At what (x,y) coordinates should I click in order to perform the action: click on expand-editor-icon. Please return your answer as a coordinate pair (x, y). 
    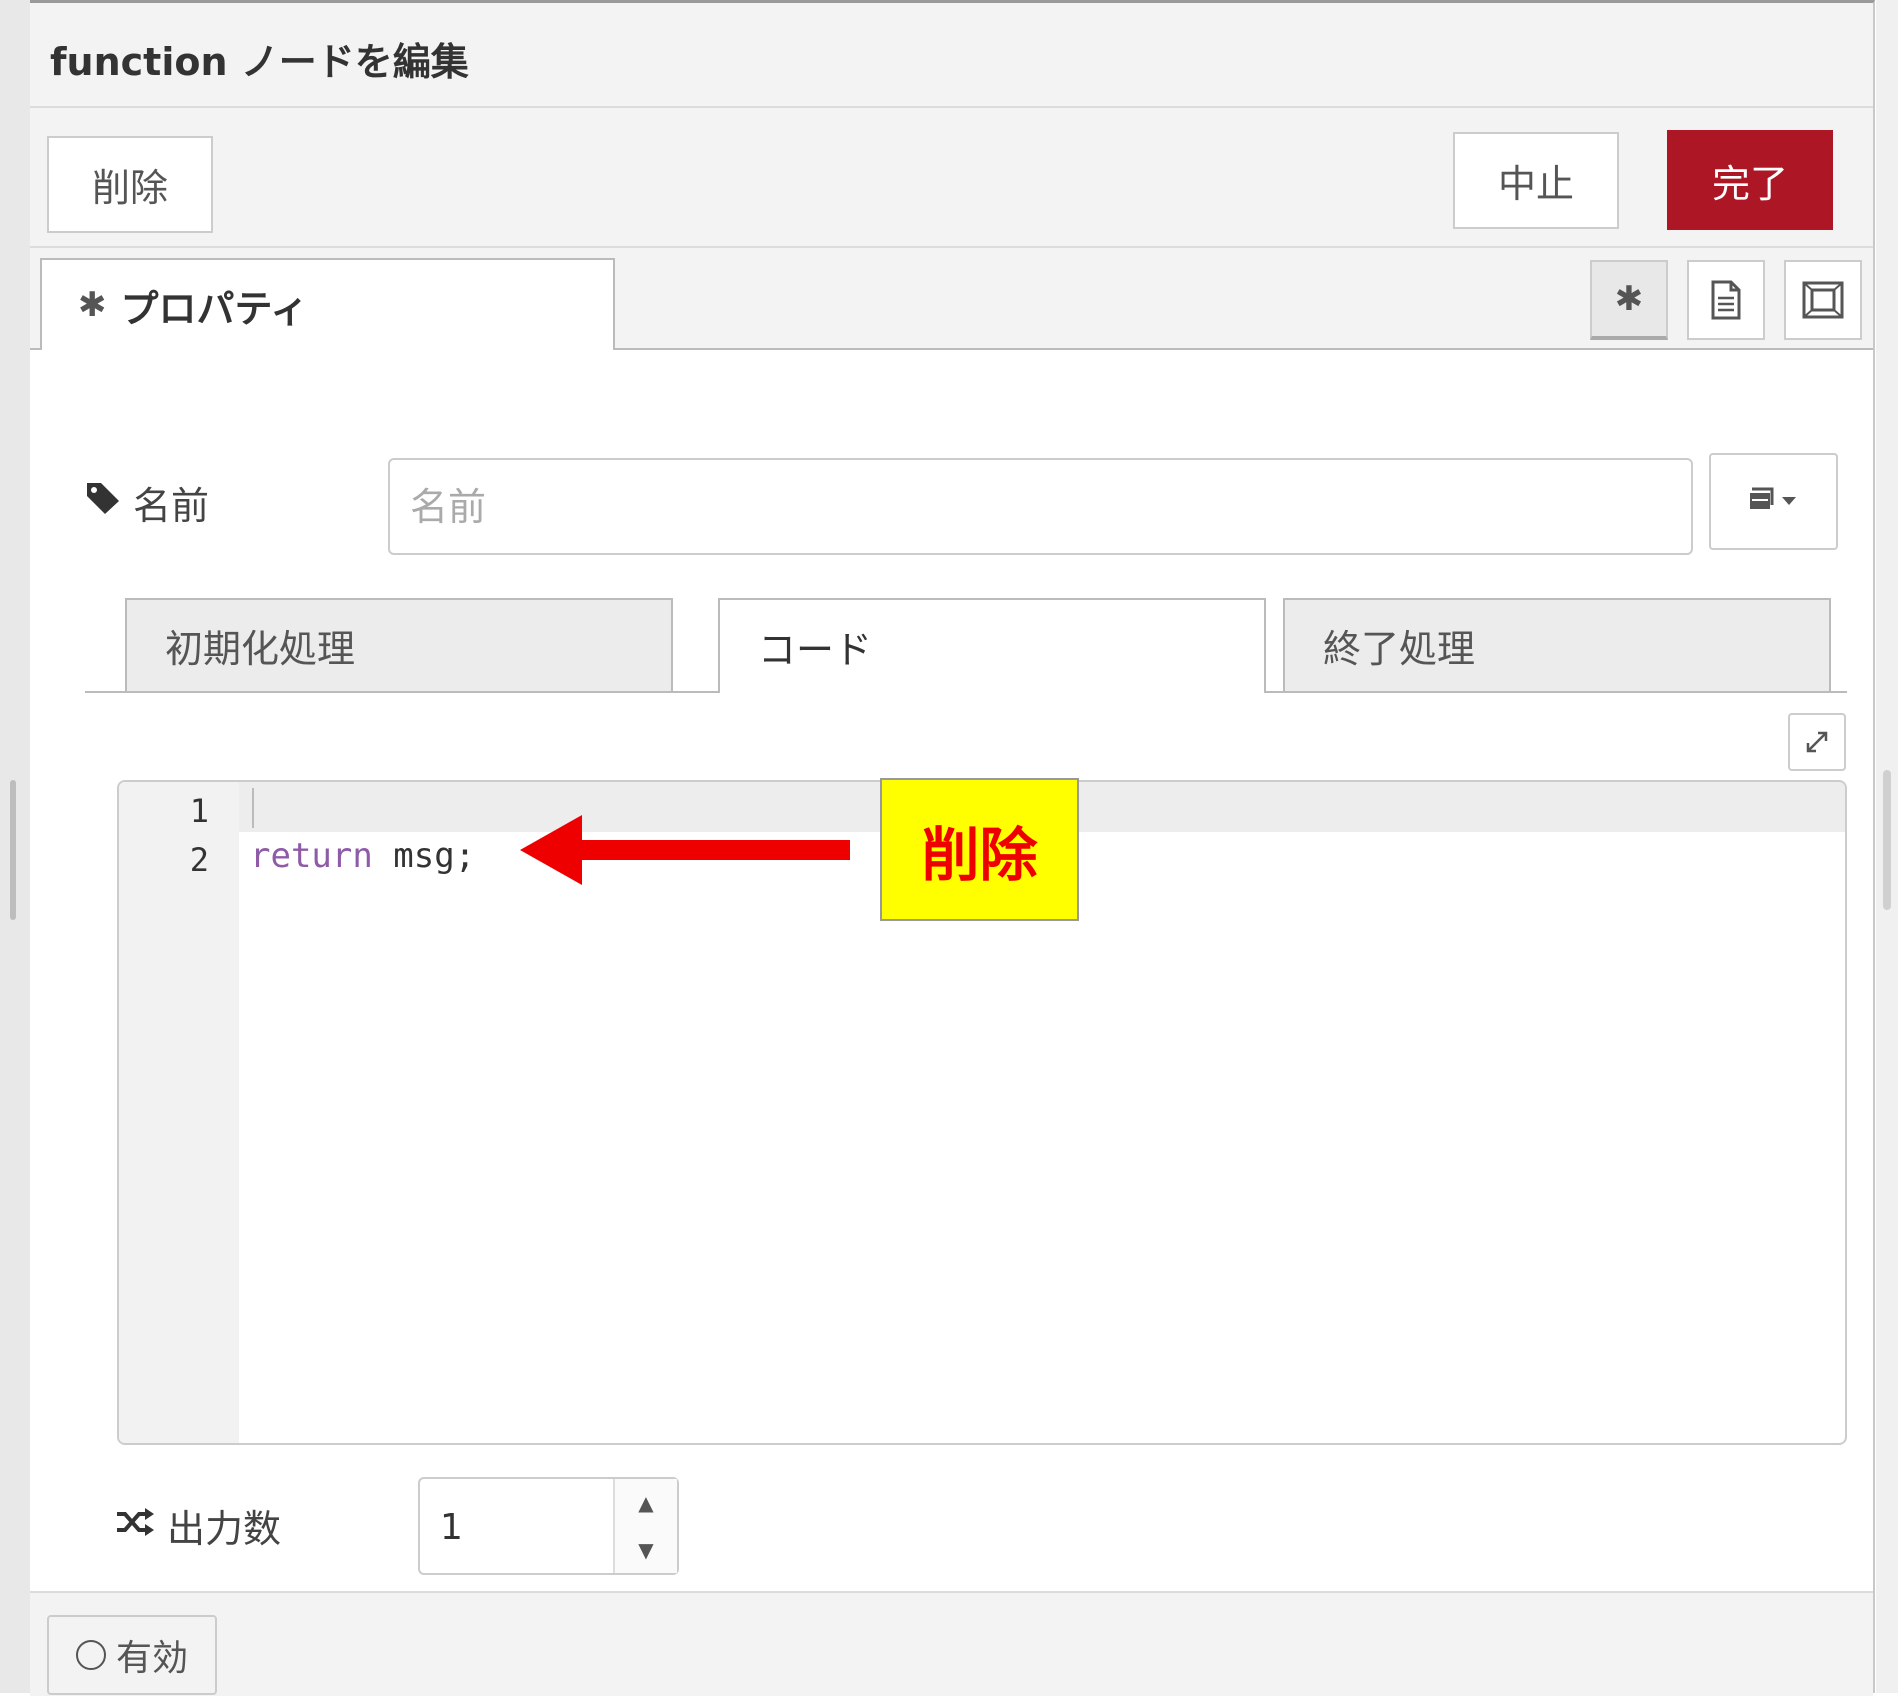
    Looking at the image, I should click on (1817, 742).